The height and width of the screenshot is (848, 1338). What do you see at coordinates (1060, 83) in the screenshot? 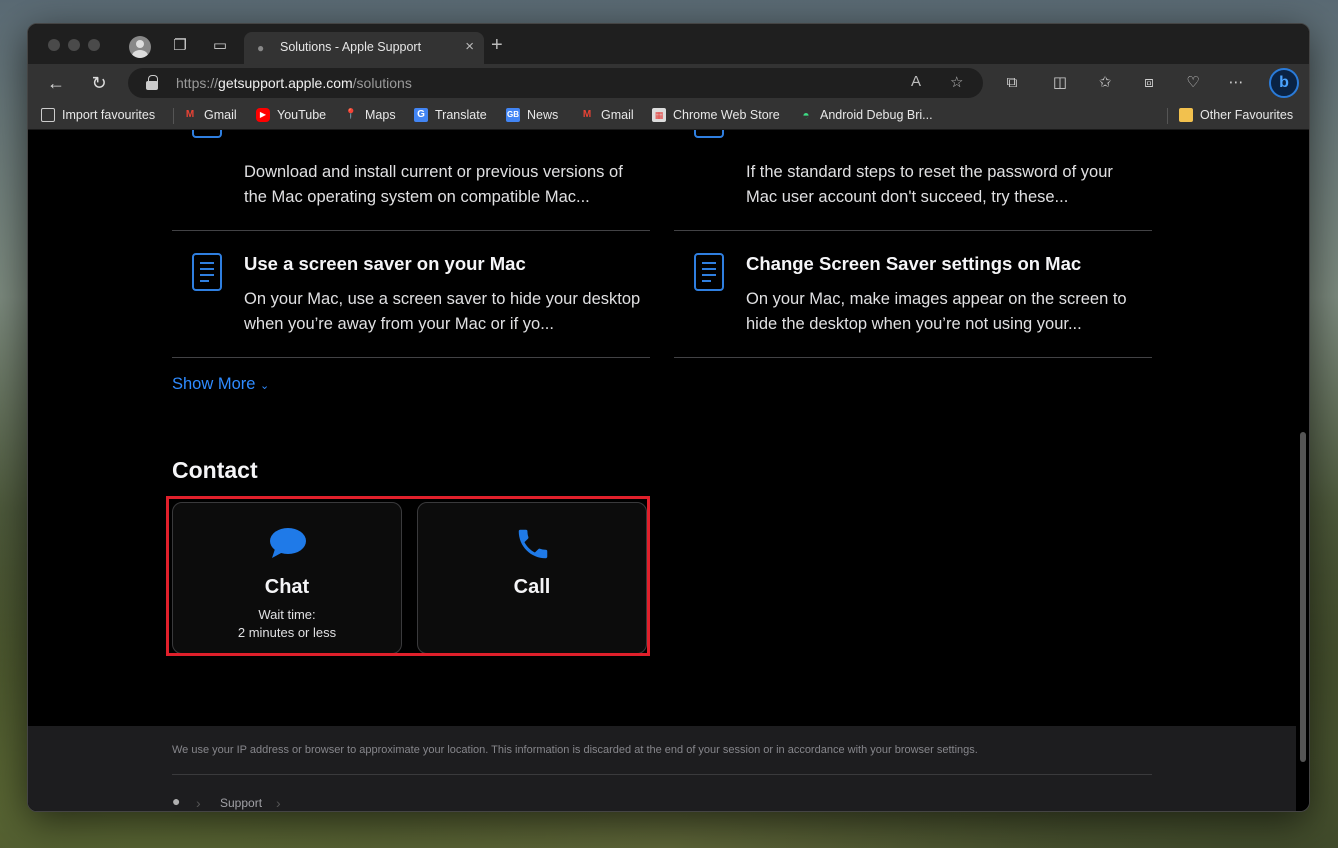
I see `split-screen-icon: ◫` at bounding box center [1060, 83].